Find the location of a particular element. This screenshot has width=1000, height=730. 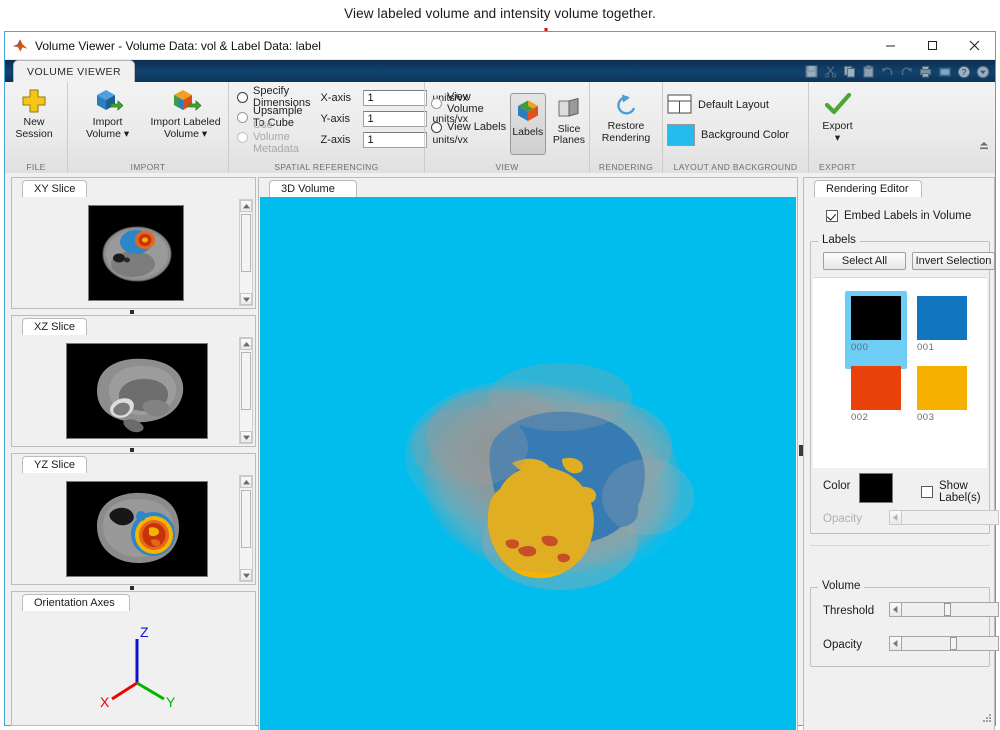

scroll-up-arrow-yz is located at coordinates (246, 482).